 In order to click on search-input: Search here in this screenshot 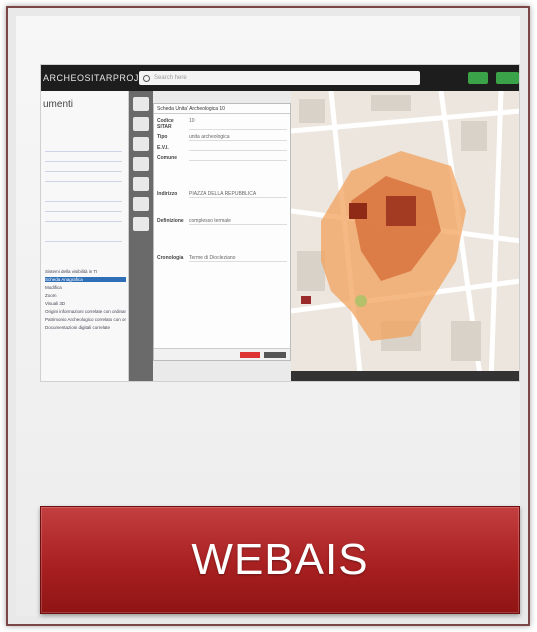, I will do `click(280, 78)`.